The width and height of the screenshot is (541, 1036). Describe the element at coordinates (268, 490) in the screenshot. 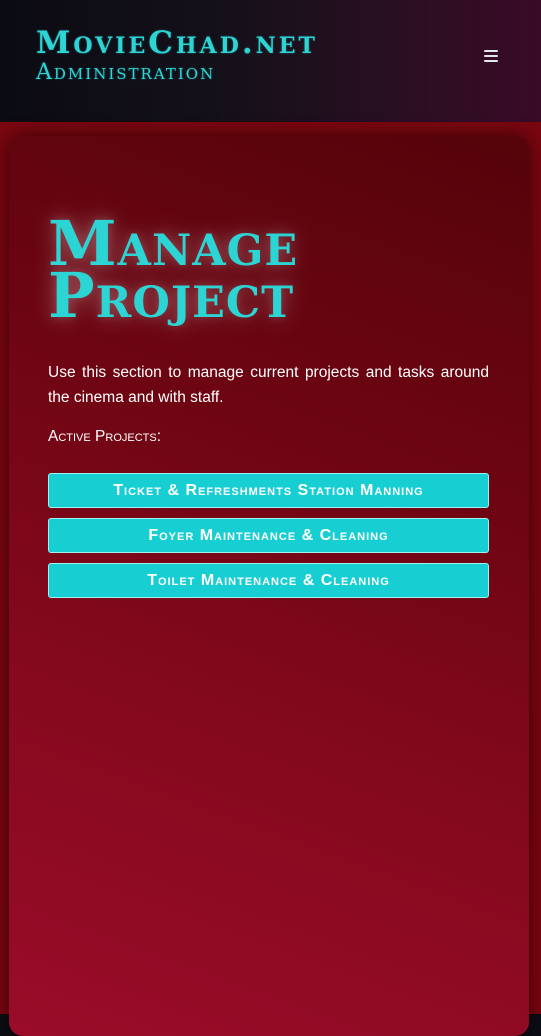

I see `project-button-ticket-refreshments: Ticket & Refreshments Station Manning` at that location.